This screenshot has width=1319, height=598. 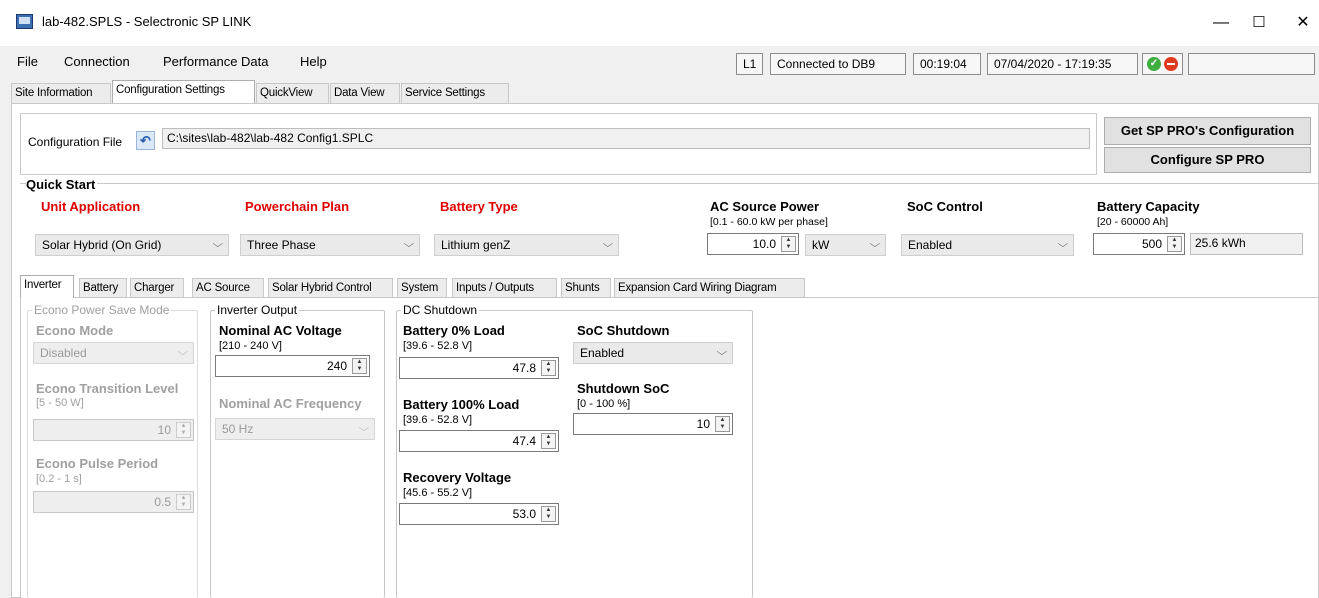 I want to click on subtab-solar-hybrid-control: Solar Hybrid Control, so click(x=330, y=288).